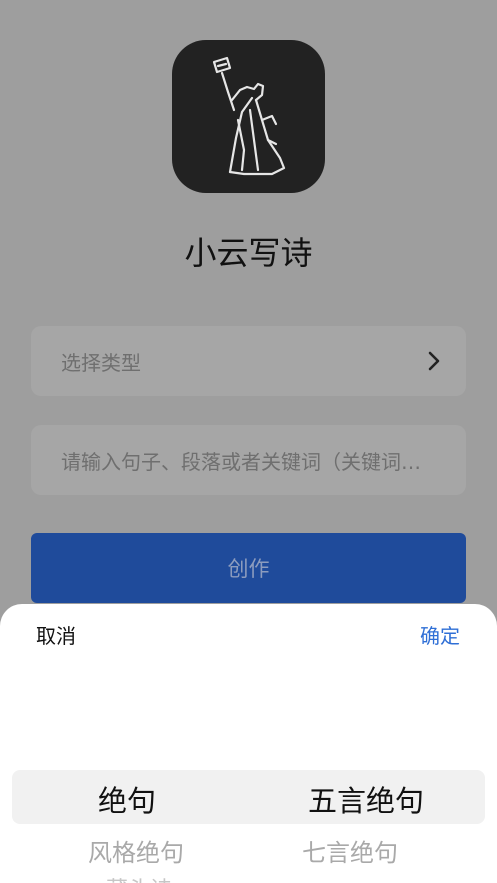 Image resolution: width=497 pixels, height=883 pixels. What do you see at coordinates (368, 850) in the screenshot?
I see `picker-option: 七言绝句` at bounding box center [368, 850].